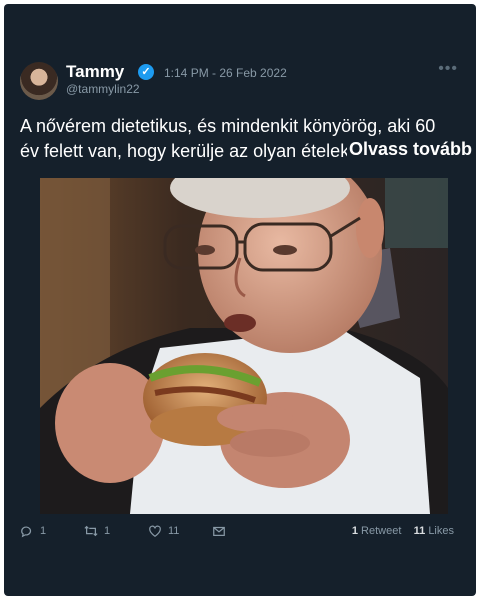  Describe the element at coordinates (103, 89) in the screenshot. I see `author-handle: @tammylin22` at that location.